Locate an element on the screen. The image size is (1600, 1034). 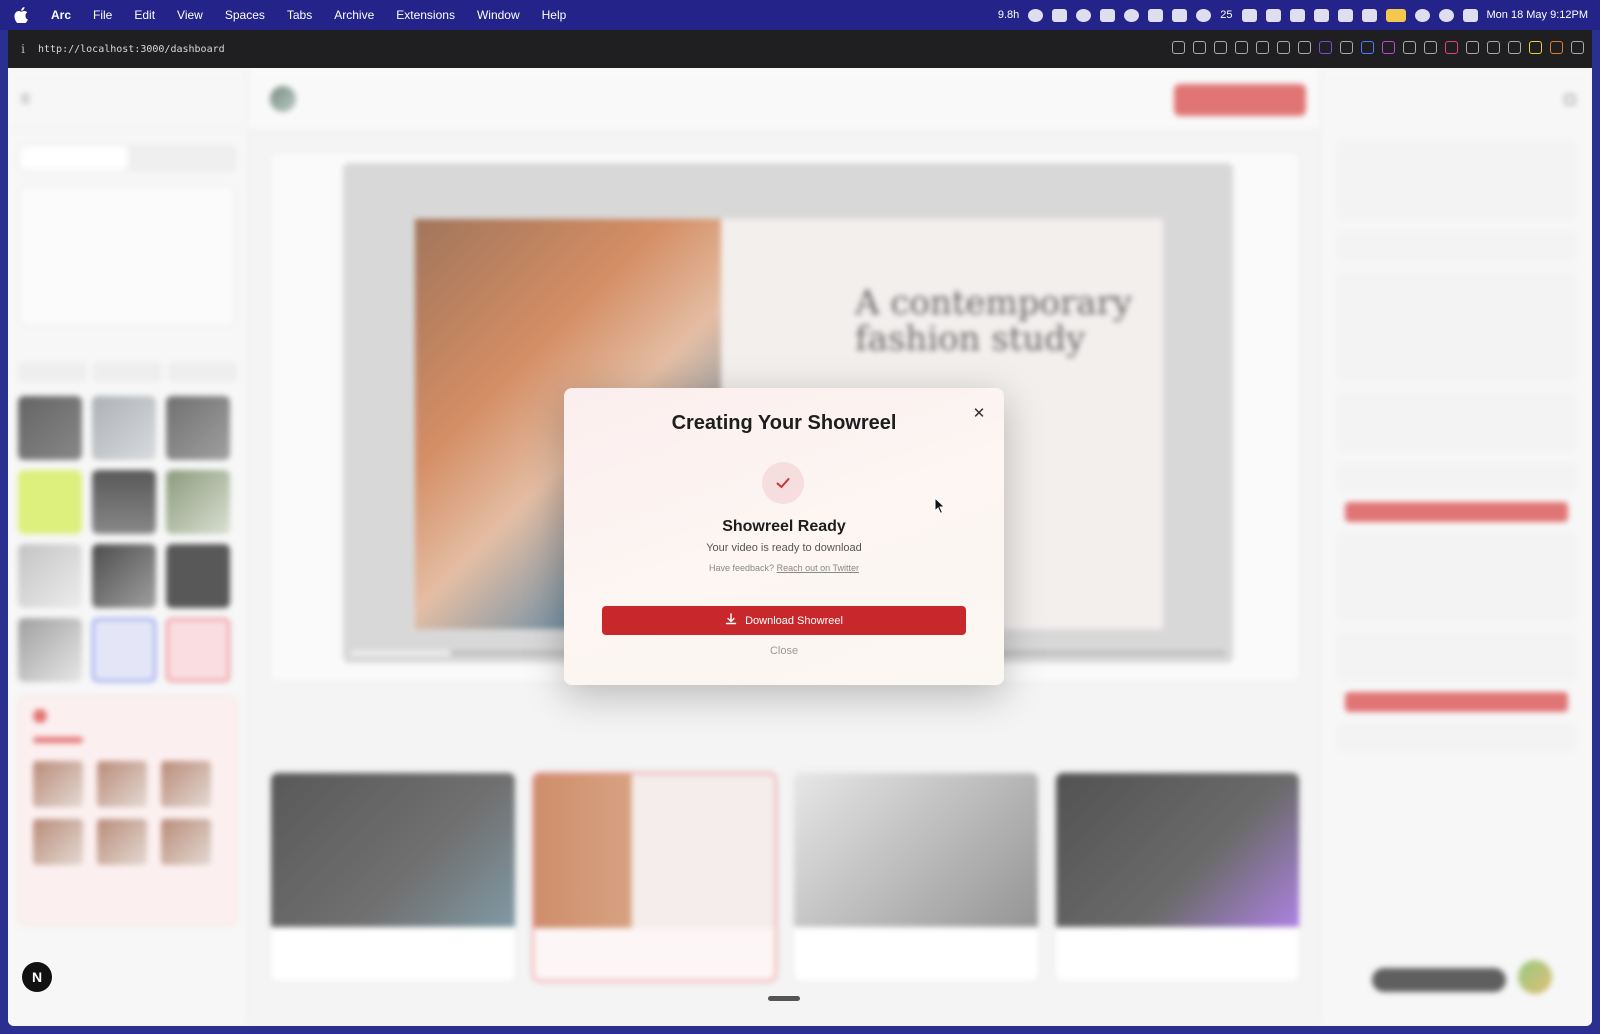
search-icon is located at coordinates (1446, 15).